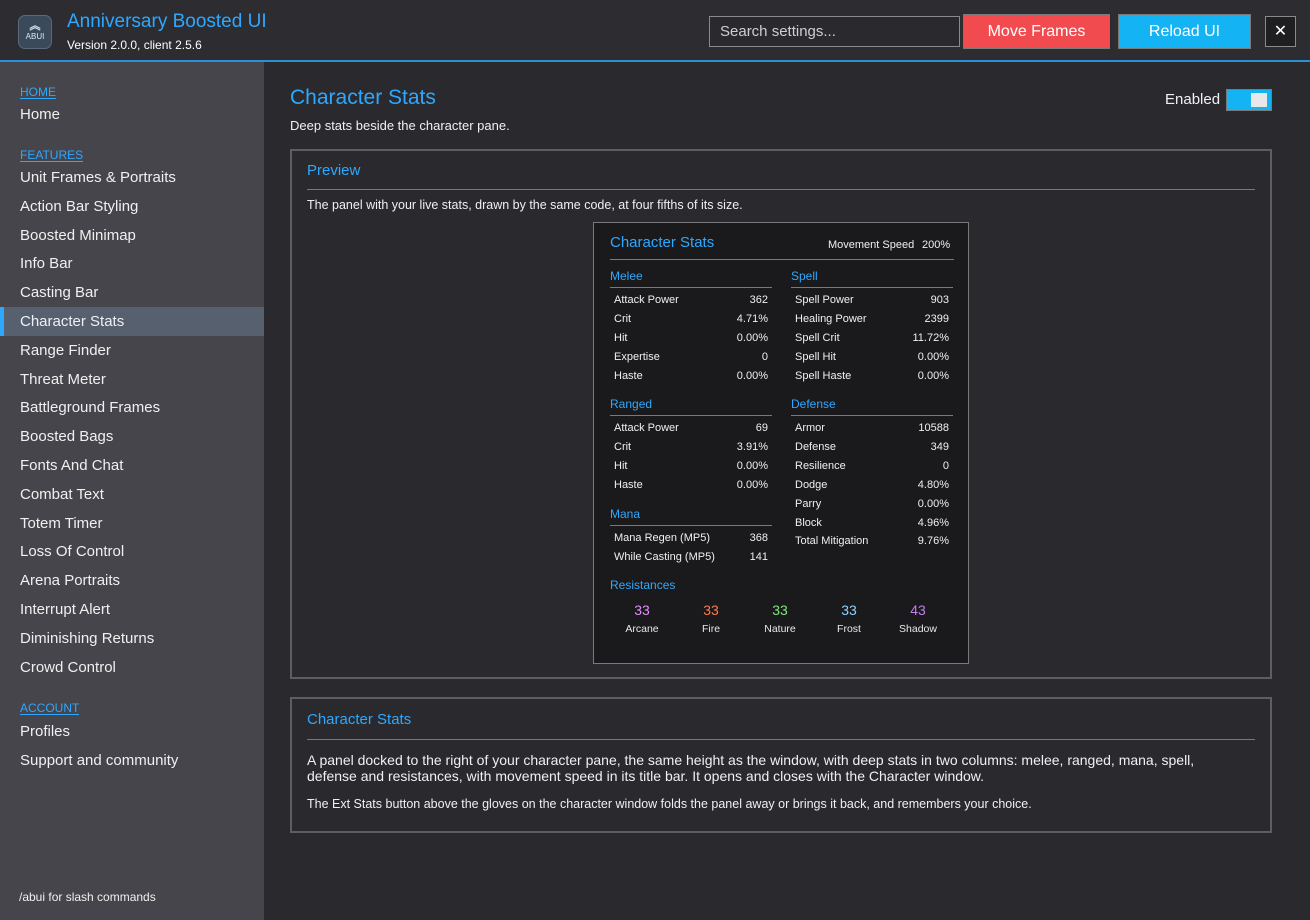 The height and width of the screenshot is (920, 1310). What do you see at coordinates (642, 610) in the screenshot?
I see `resistance-arcane-value: 33` at bounding box center [642, 610].